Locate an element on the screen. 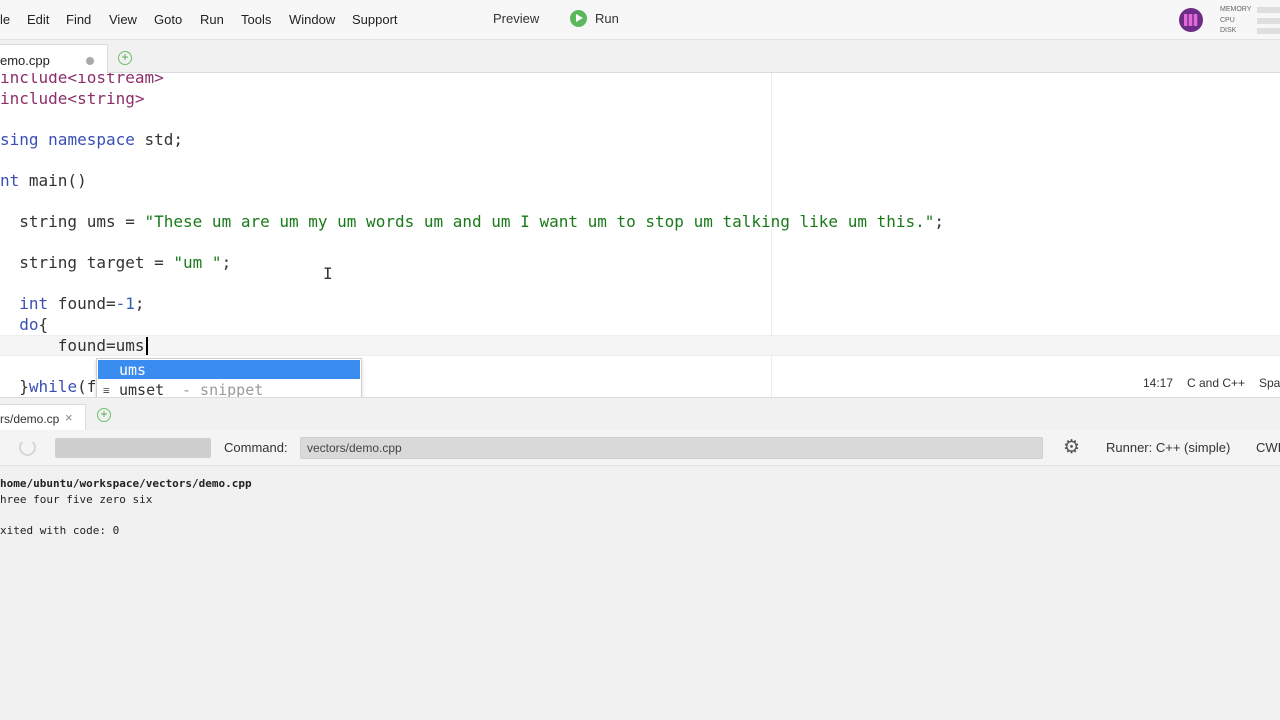 This screenshot has height=720, width=1280. output-line: xited with code: 0 is located at coordinates (60, 530).